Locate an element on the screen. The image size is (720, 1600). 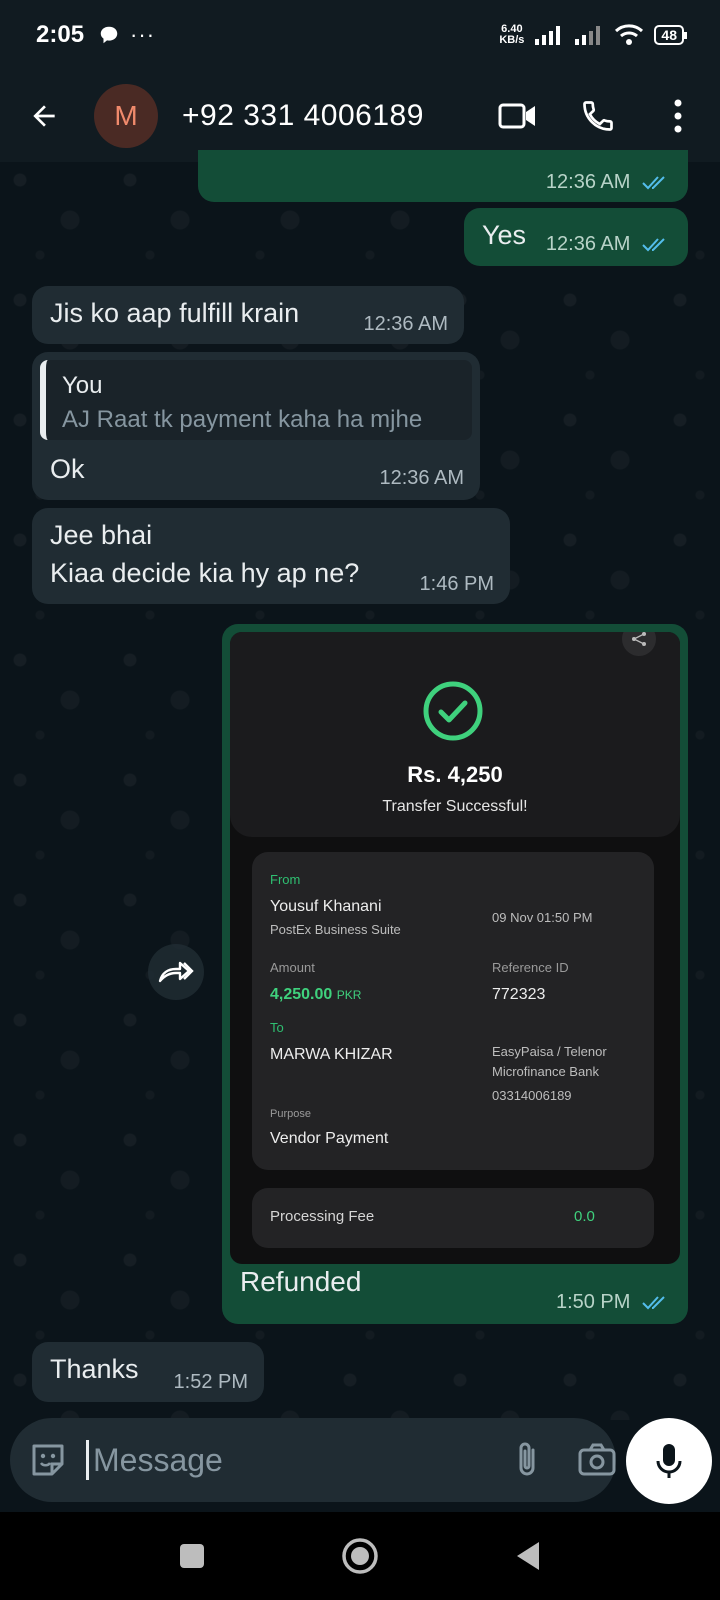
quote-text: AJ Raat tk payment kaha ha mjhe is located at coordinates (242, 419).